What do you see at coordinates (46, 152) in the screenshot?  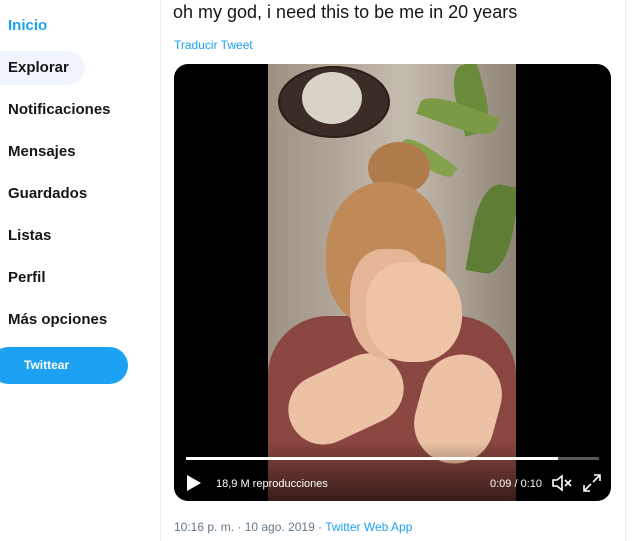 I see `sidebar-item-mensajes: Mensajes` at bounding box center [46, 152].